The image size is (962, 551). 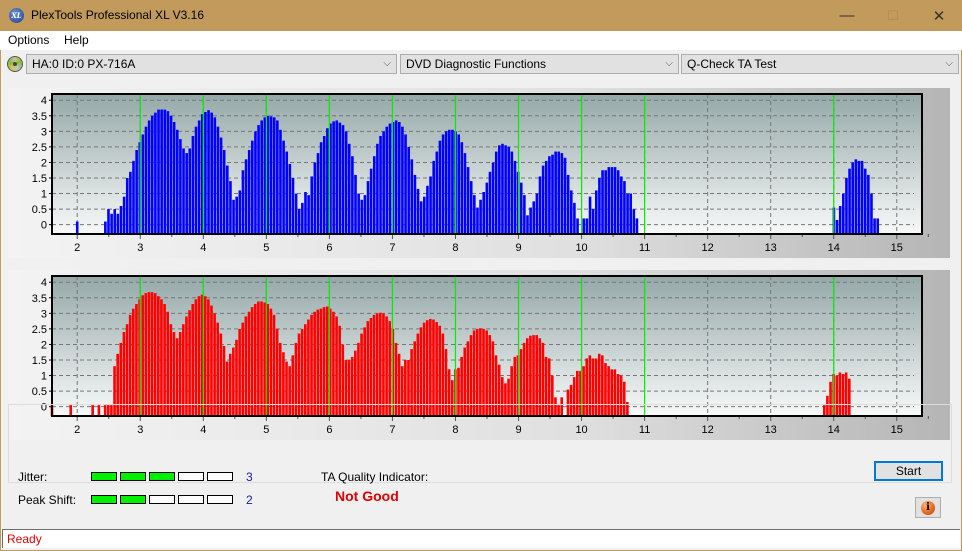 I want to click on info-button: i, so click(x=928, y=507).